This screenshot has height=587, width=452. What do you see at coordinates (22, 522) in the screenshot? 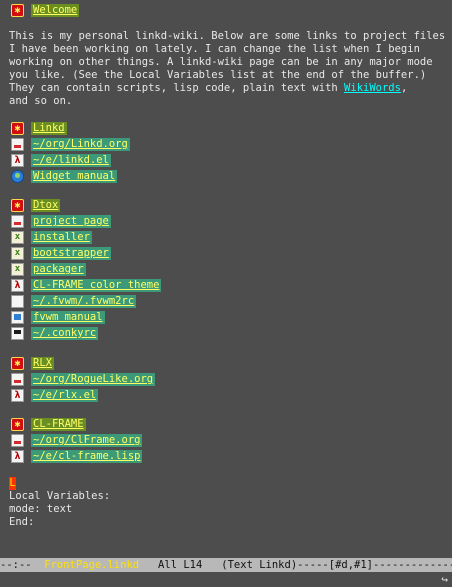
I see `local-vars-line: End:` at bounding box center [22, 522].